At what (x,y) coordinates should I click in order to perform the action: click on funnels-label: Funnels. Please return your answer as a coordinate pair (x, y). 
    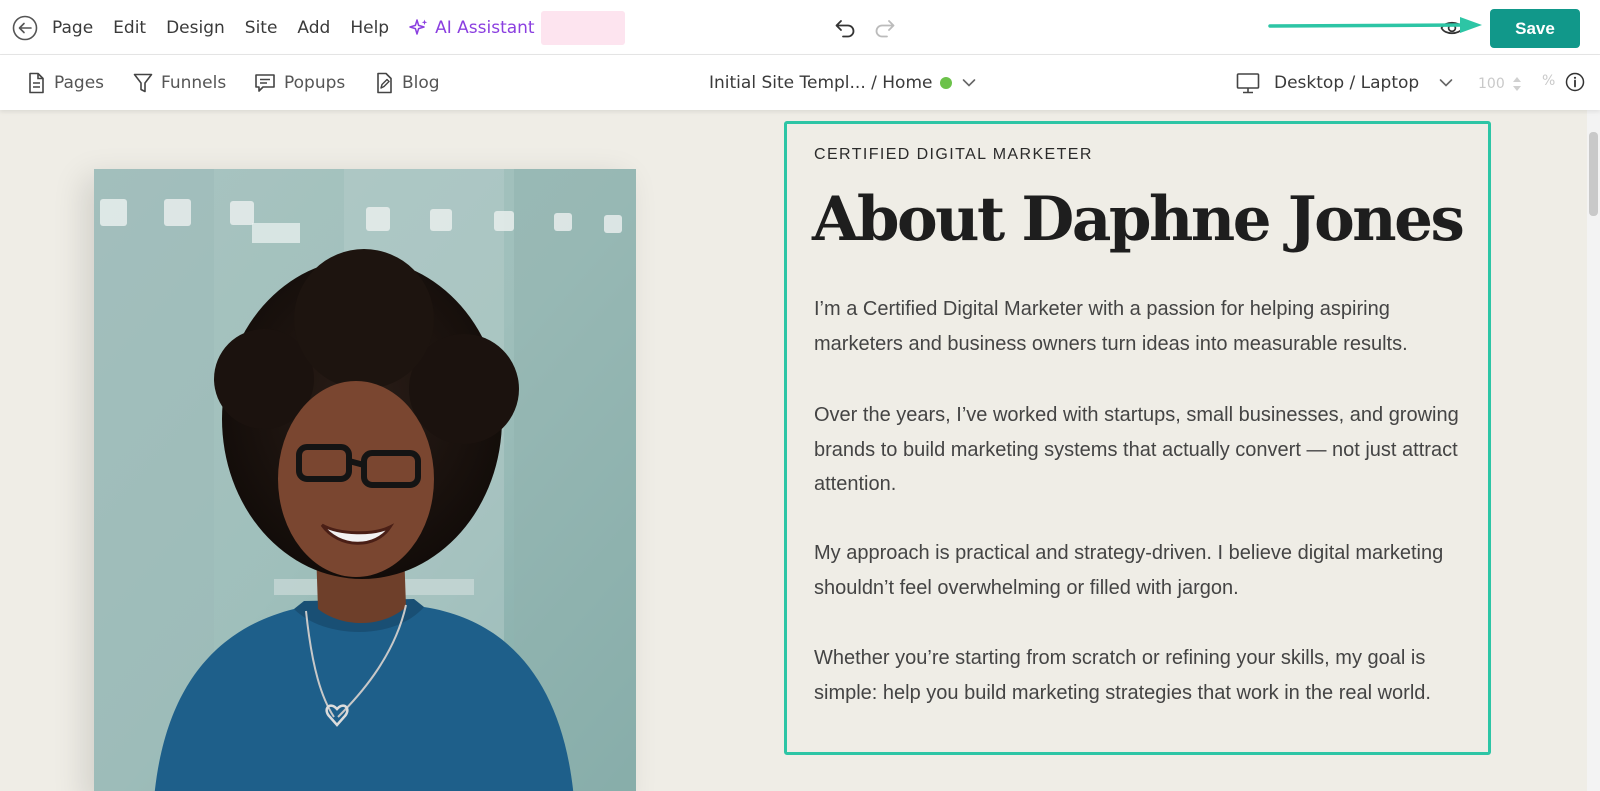
    Looking at the image, I should click on (194, 82).